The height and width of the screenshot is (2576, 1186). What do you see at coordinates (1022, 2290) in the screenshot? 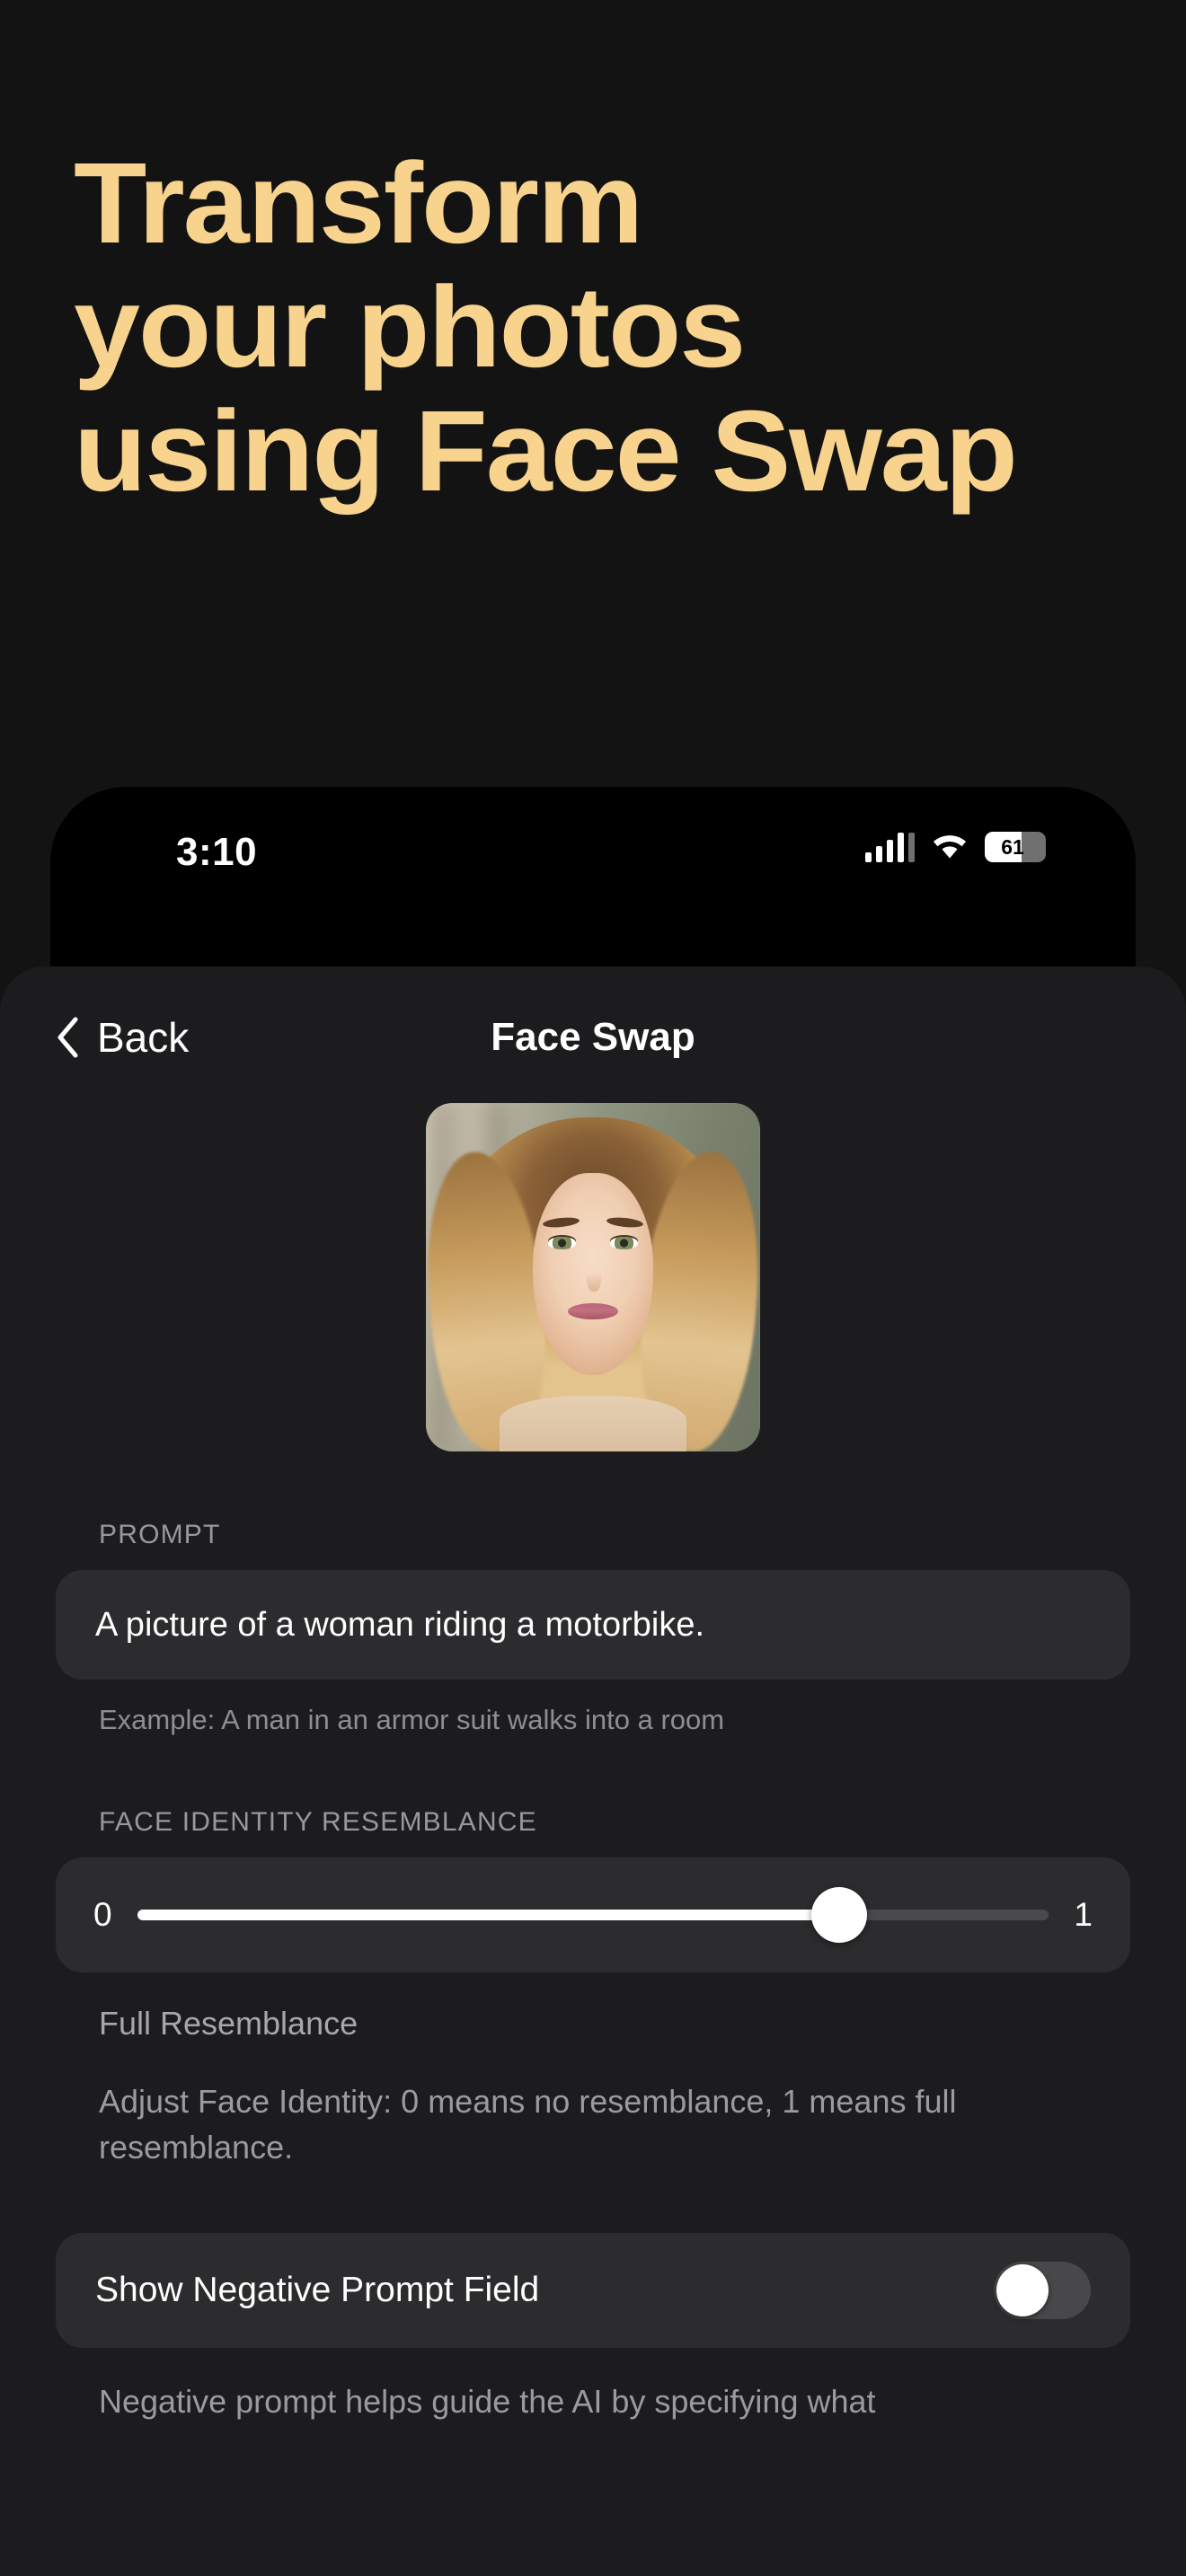
I see `toggle-knob` at bounding box center [1022, 2290].